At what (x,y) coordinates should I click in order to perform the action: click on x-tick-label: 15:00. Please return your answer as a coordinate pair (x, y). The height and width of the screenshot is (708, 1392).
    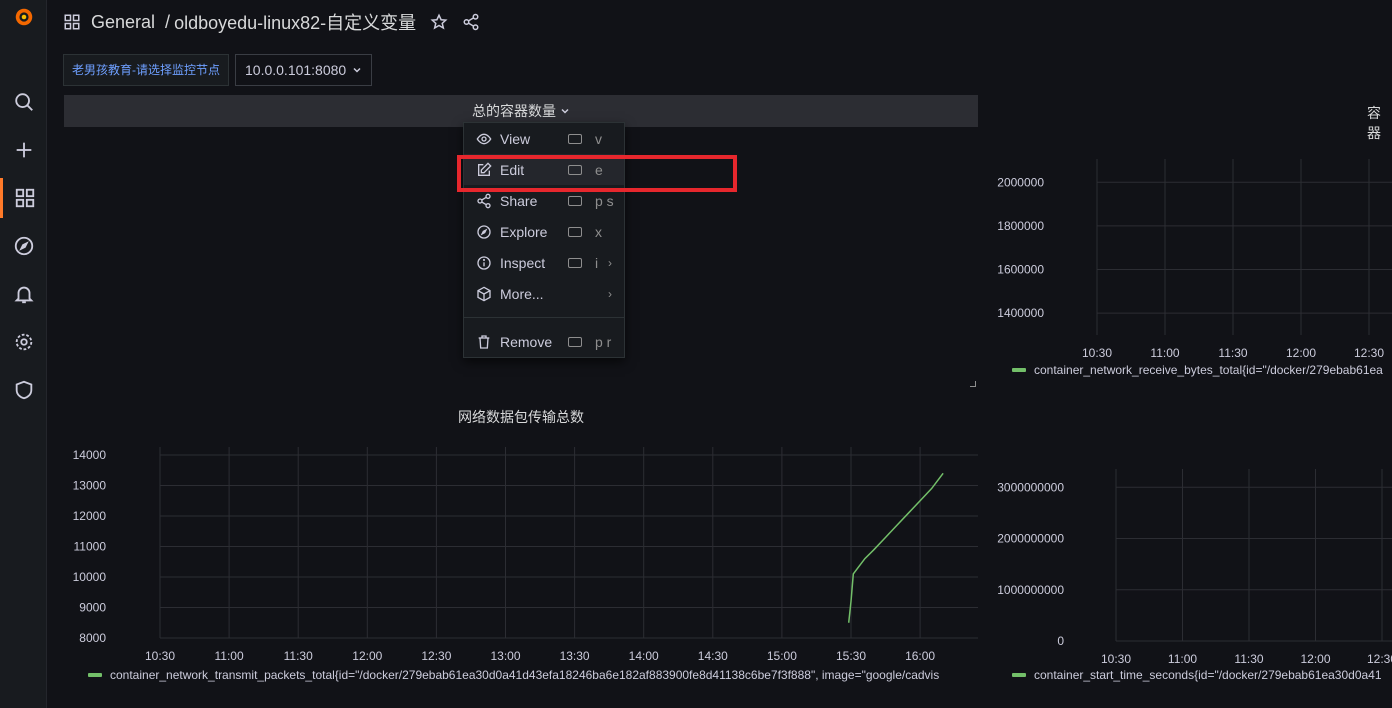
    Looking at the image, I should click on (782, 656).